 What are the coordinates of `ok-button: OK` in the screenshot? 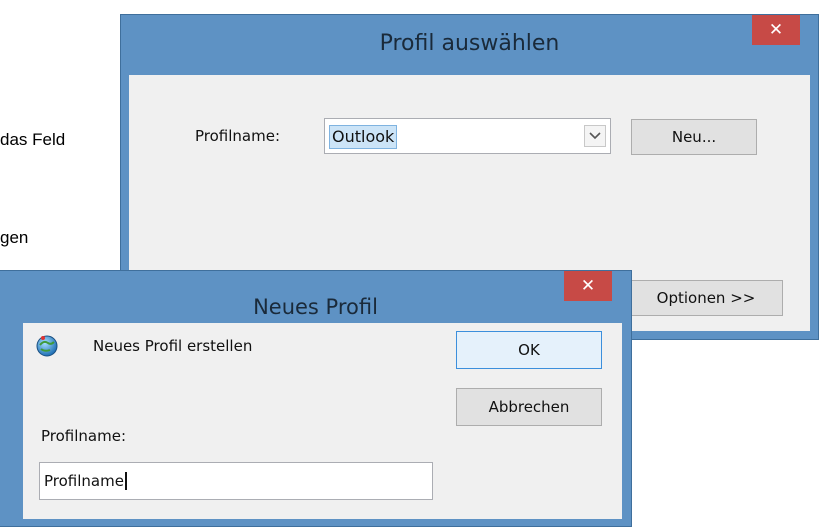 It's located at (529, 350).